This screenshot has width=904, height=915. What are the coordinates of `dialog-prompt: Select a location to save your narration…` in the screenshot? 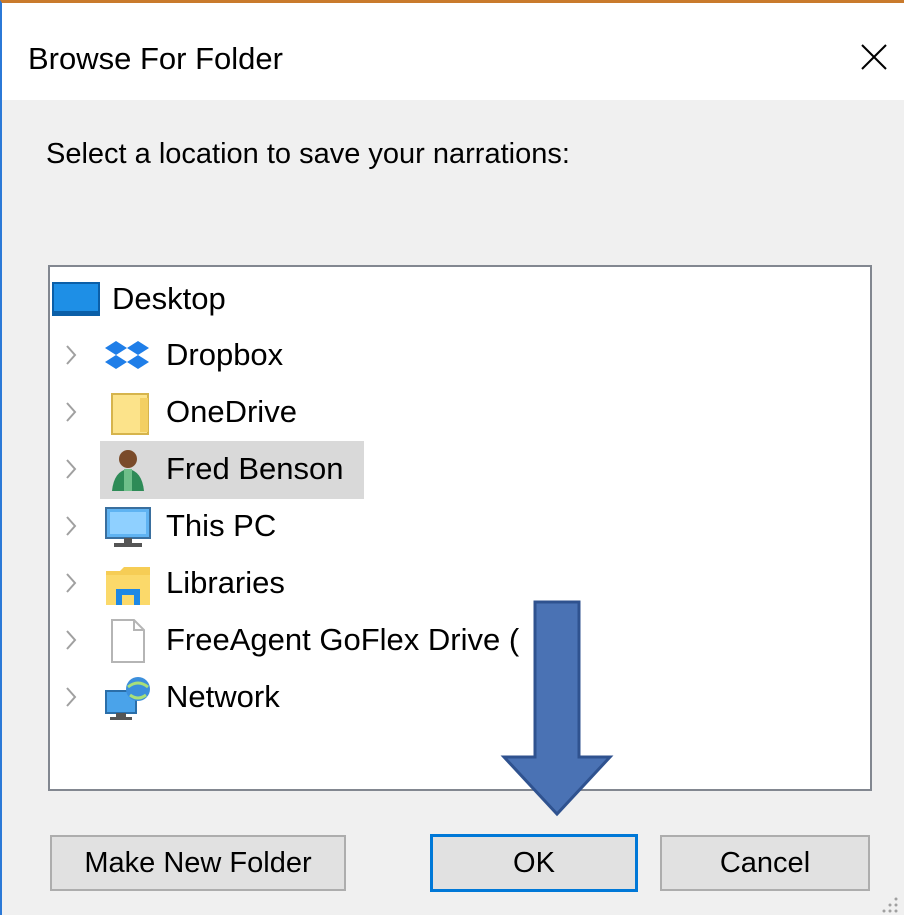 It's located at (308, 154).